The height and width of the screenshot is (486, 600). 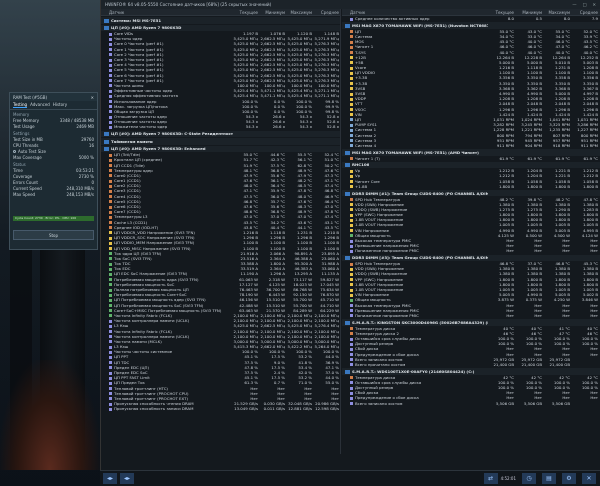 I want to click on tab-history: History, so click(x=60, y=105).